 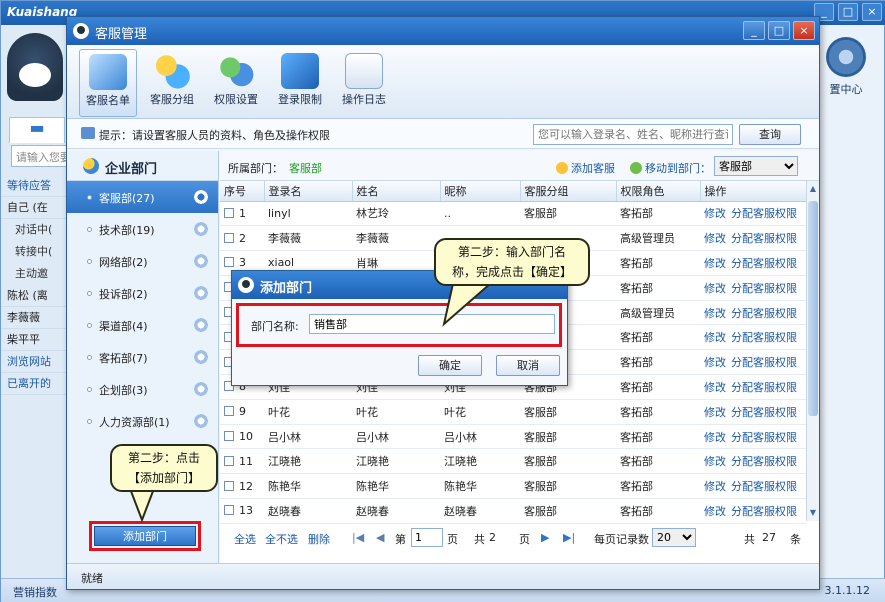 What do you see at coordinates (450, 365) in the screenshot?
I see `ok-button: 确定` at bounding box center [450, 365].